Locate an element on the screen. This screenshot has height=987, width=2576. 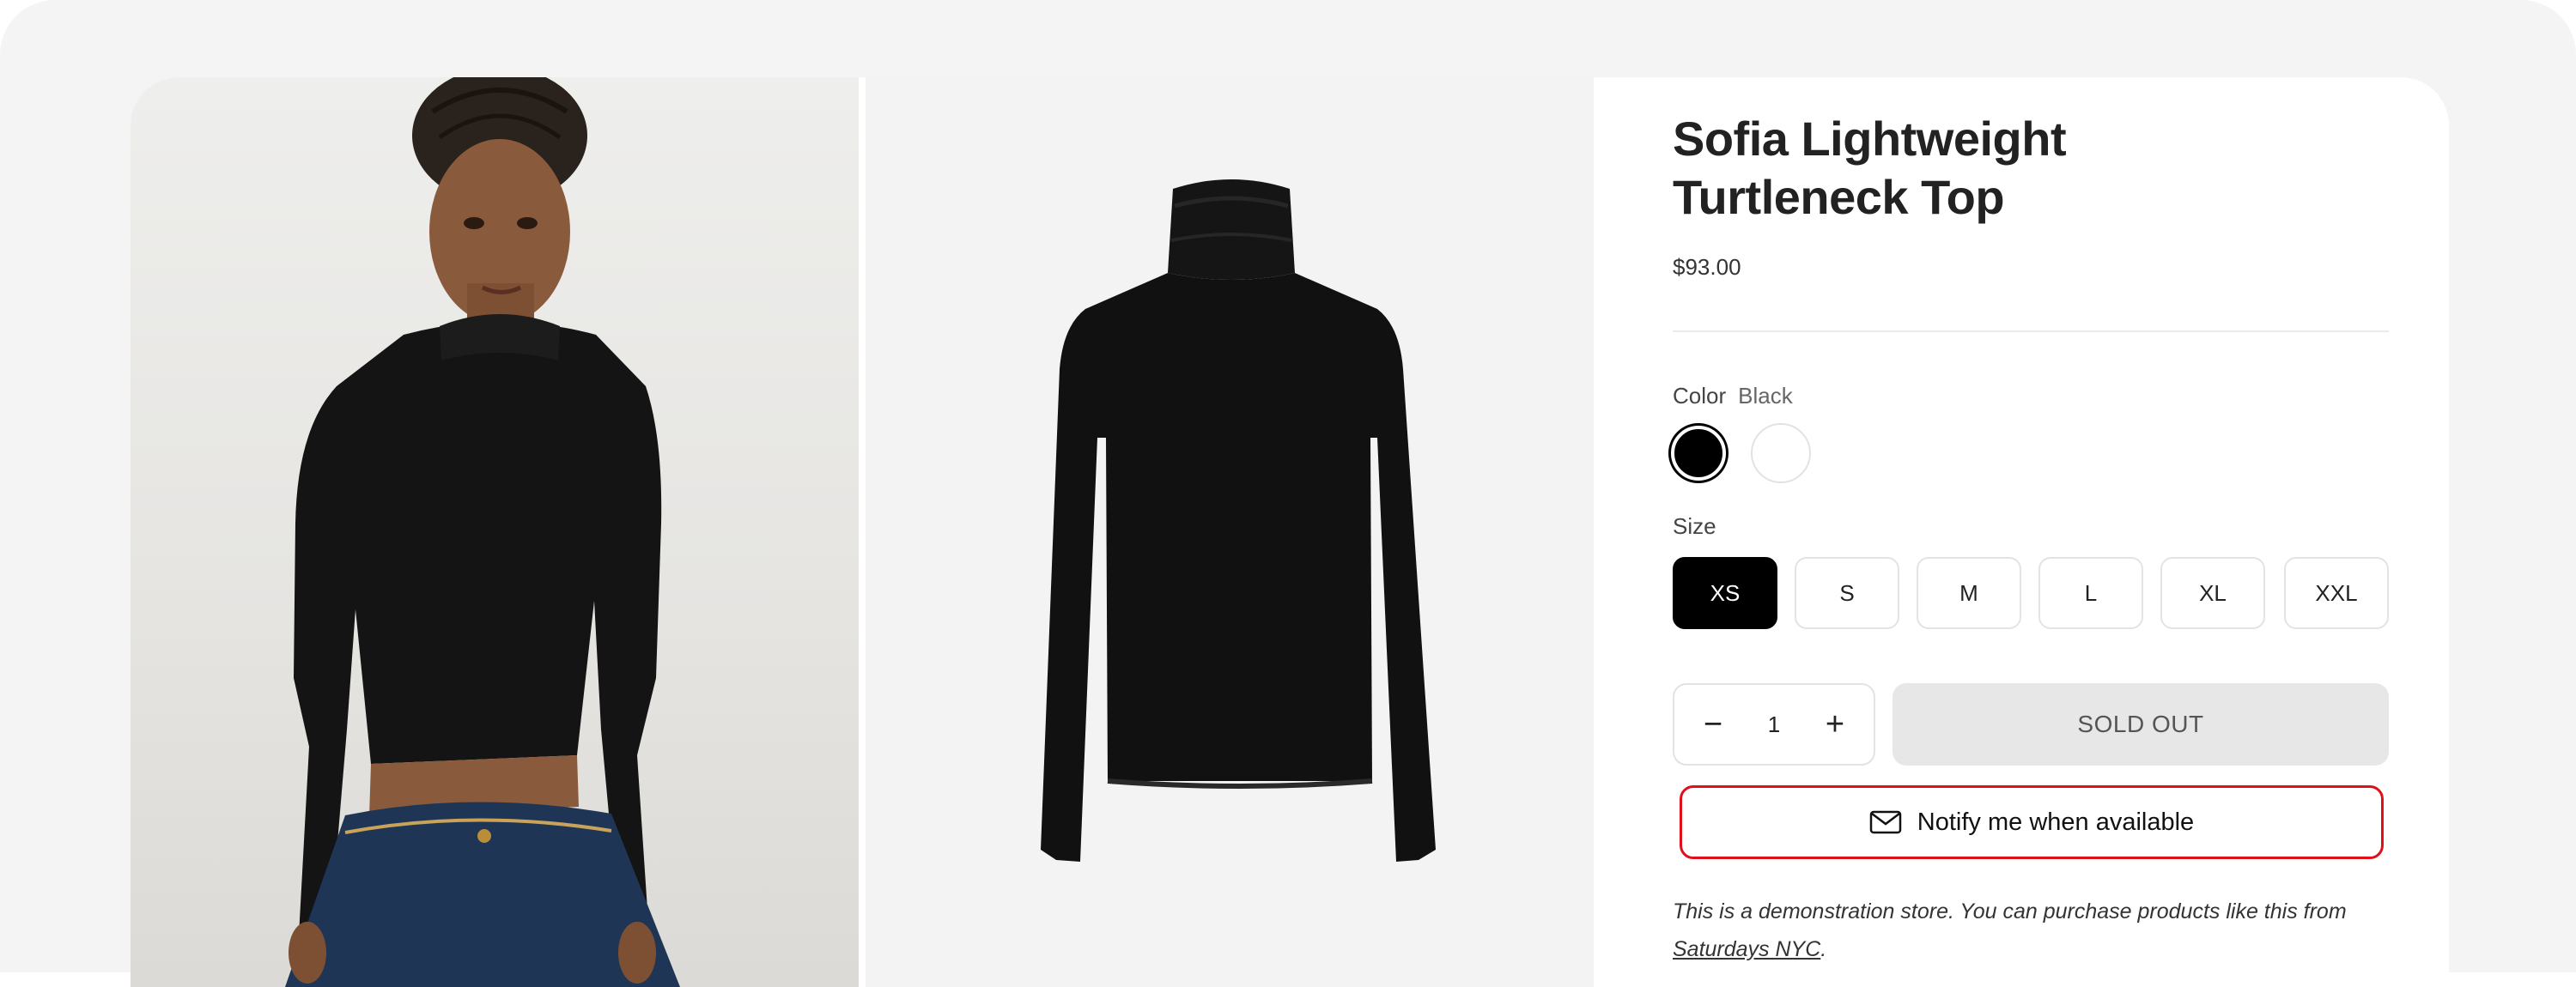
decrement-button: − is located at coordinates (1713, 724).